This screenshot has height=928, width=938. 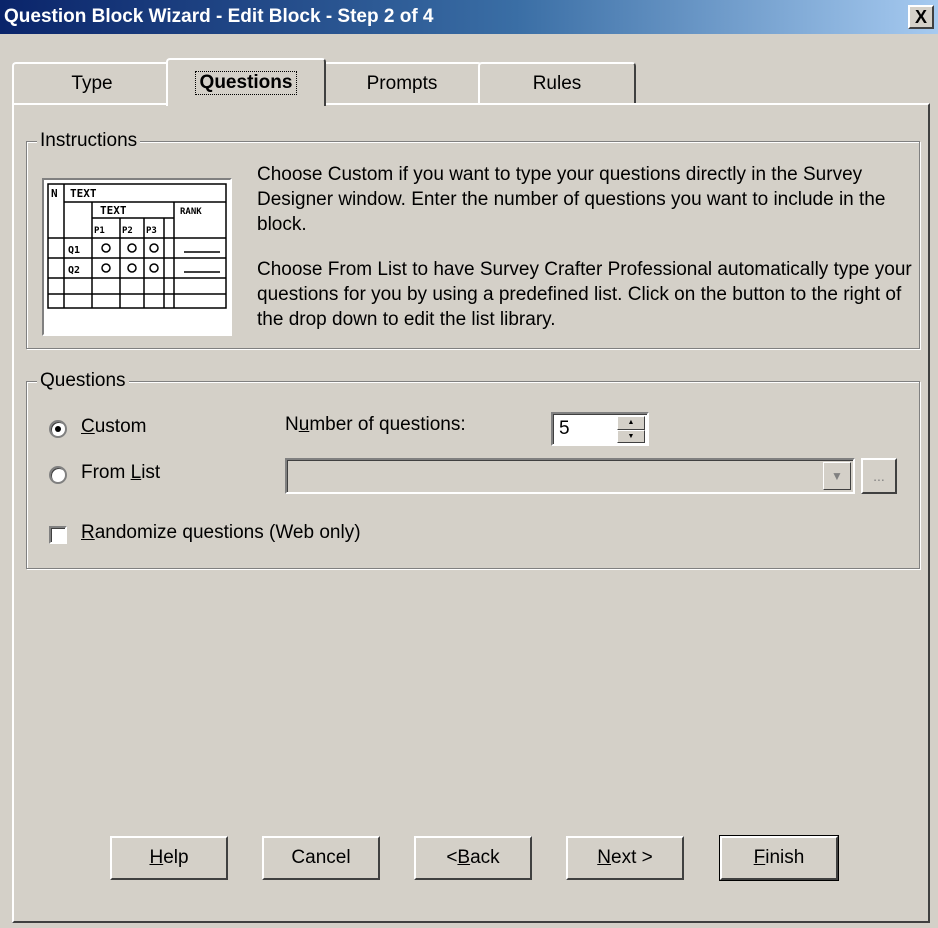 I want to click on tab-questions: Questions, so click(x=246, y=82).